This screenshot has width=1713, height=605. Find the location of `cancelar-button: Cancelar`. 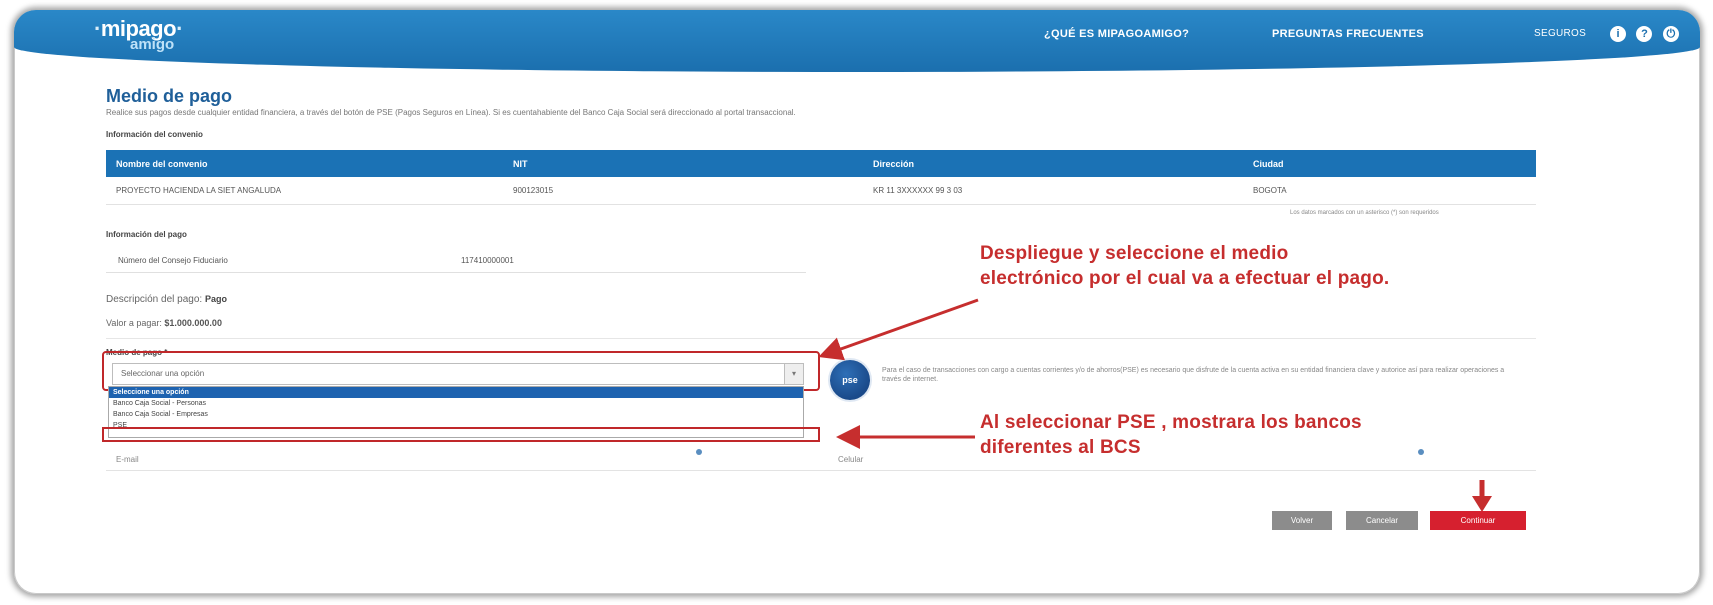

cancelar-button: Cancelar is located at coordinates (1382, 520).